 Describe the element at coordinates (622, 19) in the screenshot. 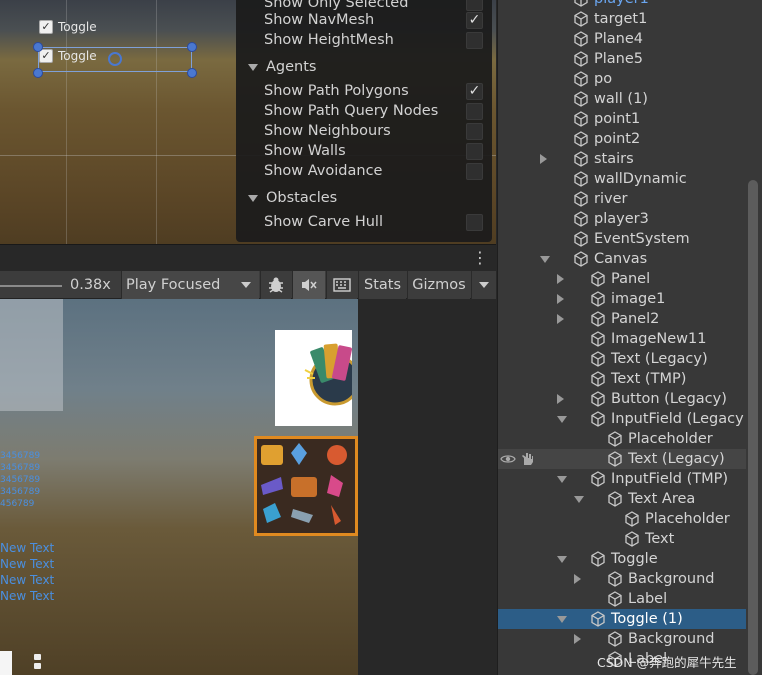

I see `hierarchy-item: target1` at that location.